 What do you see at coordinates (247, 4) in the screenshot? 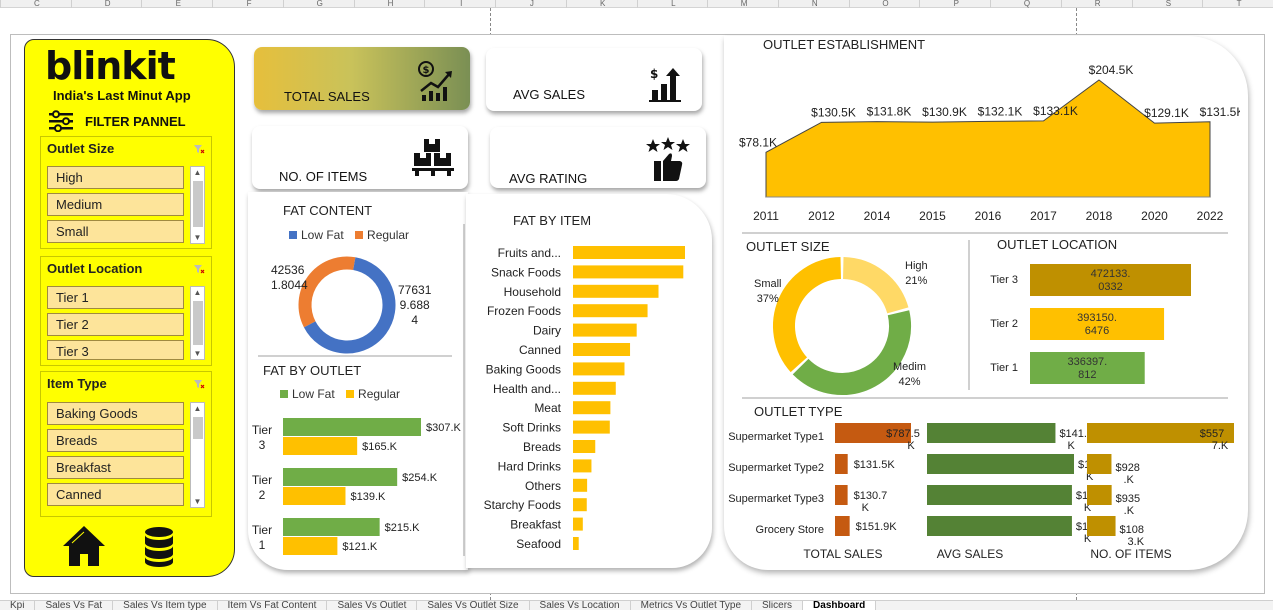
I see `column-header: F` at bounding box center [247, 4].